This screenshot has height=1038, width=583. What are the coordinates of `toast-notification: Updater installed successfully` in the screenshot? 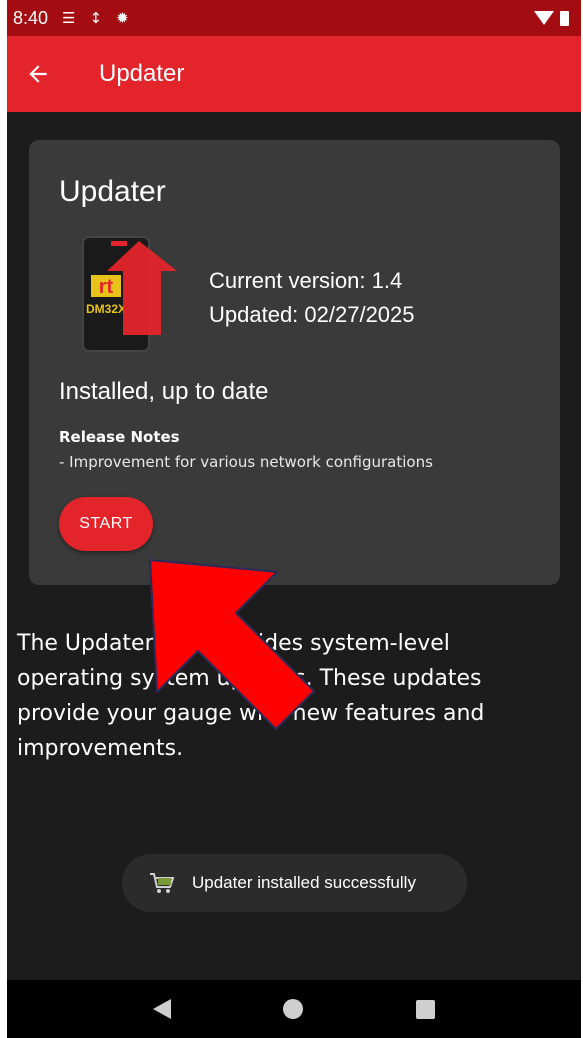 It's located at (294, 883).